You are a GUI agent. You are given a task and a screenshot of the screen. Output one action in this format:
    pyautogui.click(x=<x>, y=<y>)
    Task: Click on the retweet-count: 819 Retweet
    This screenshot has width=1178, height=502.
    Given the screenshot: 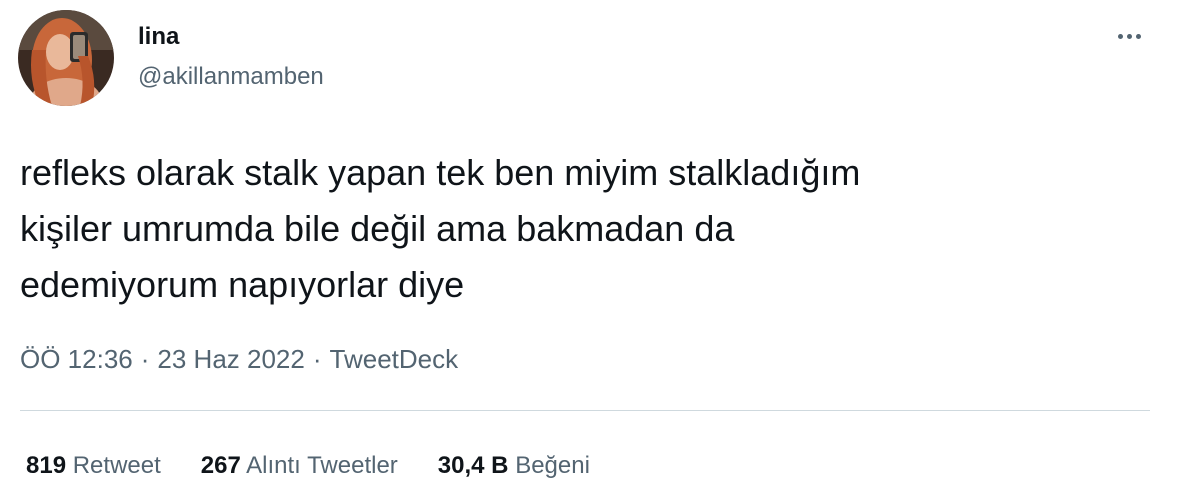 What is the action you would take?
    pyautogui.click(x=93, y=466)
    